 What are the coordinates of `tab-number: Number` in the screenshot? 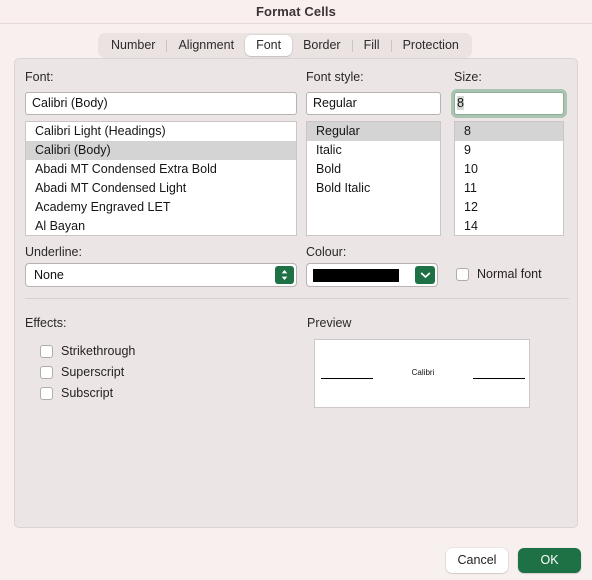 It's located at (133, 45).